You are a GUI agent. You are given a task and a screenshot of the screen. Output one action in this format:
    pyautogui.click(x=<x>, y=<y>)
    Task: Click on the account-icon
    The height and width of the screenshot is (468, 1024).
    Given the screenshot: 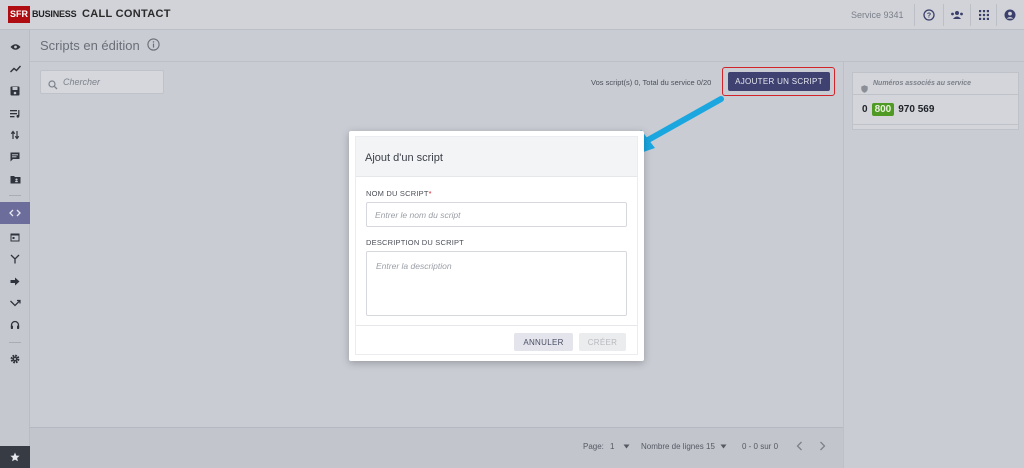 What is the action you would take?
    pyautogui.click(x=1010, y=15)
    